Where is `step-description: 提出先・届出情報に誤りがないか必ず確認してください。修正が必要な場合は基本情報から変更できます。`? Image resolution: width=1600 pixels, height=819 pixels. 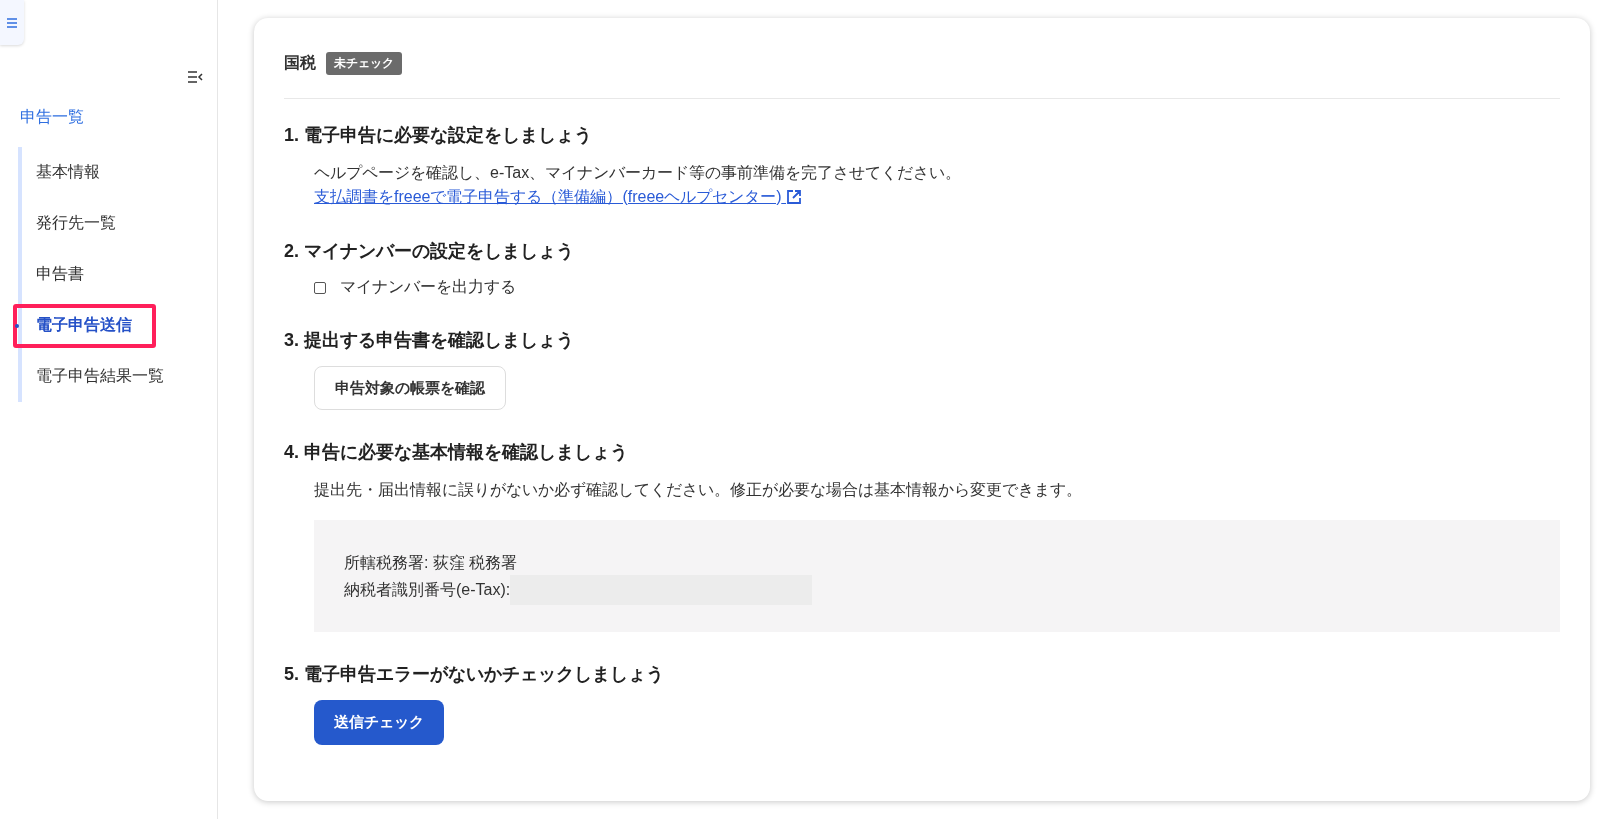 step-description: 提出先・届出情報に誤りがないか必ず確認してください。修正が必要な場合は基本情報から変更できます。 is located at coordinates (698, 490).